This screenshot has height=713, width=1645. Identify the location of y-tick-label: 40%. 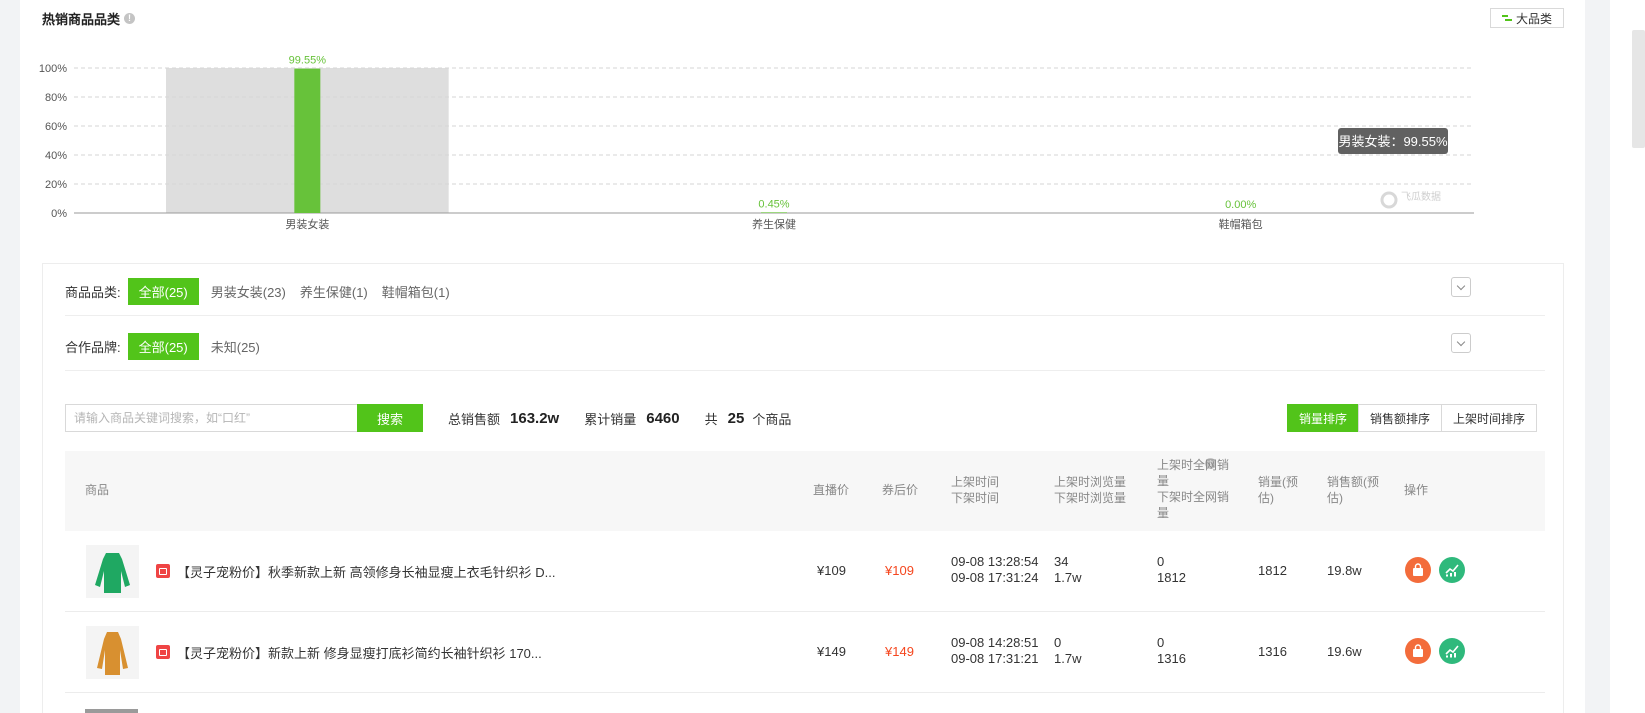
(56, 156).